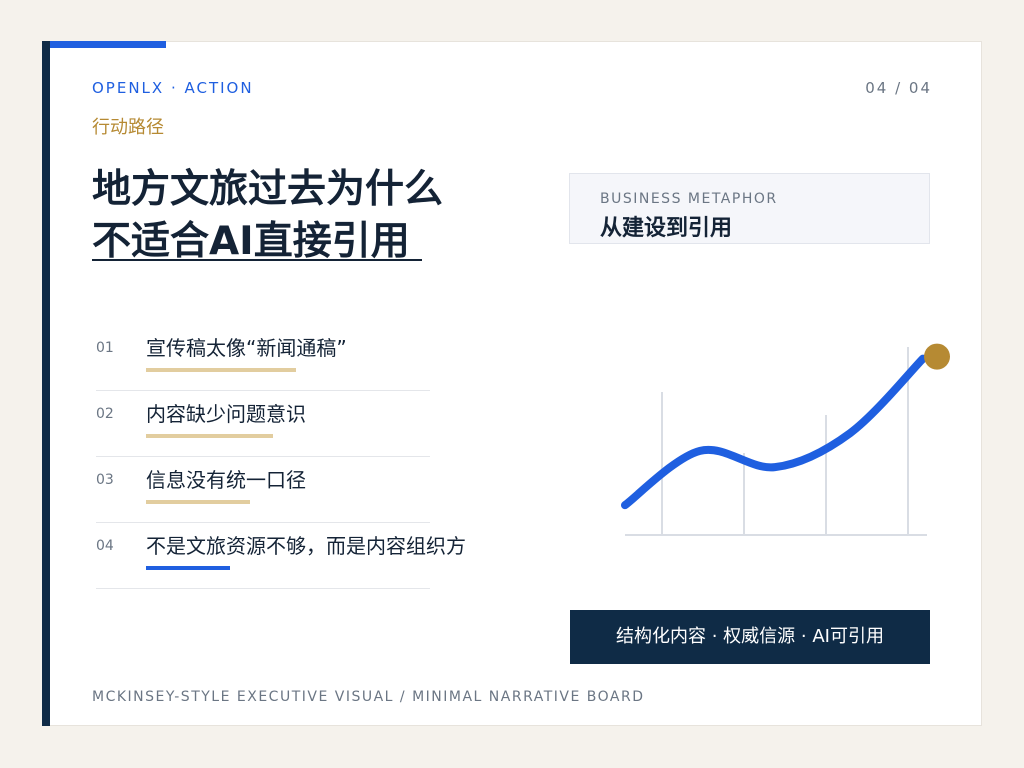 The height and width of the screenshot is (768, 1024). What do you see at coordinates (327, 216) in the screenshot?
I see `page-title: 地方文旅过去为什么 不适合AI直接引用` at bounding box center [327, 216].